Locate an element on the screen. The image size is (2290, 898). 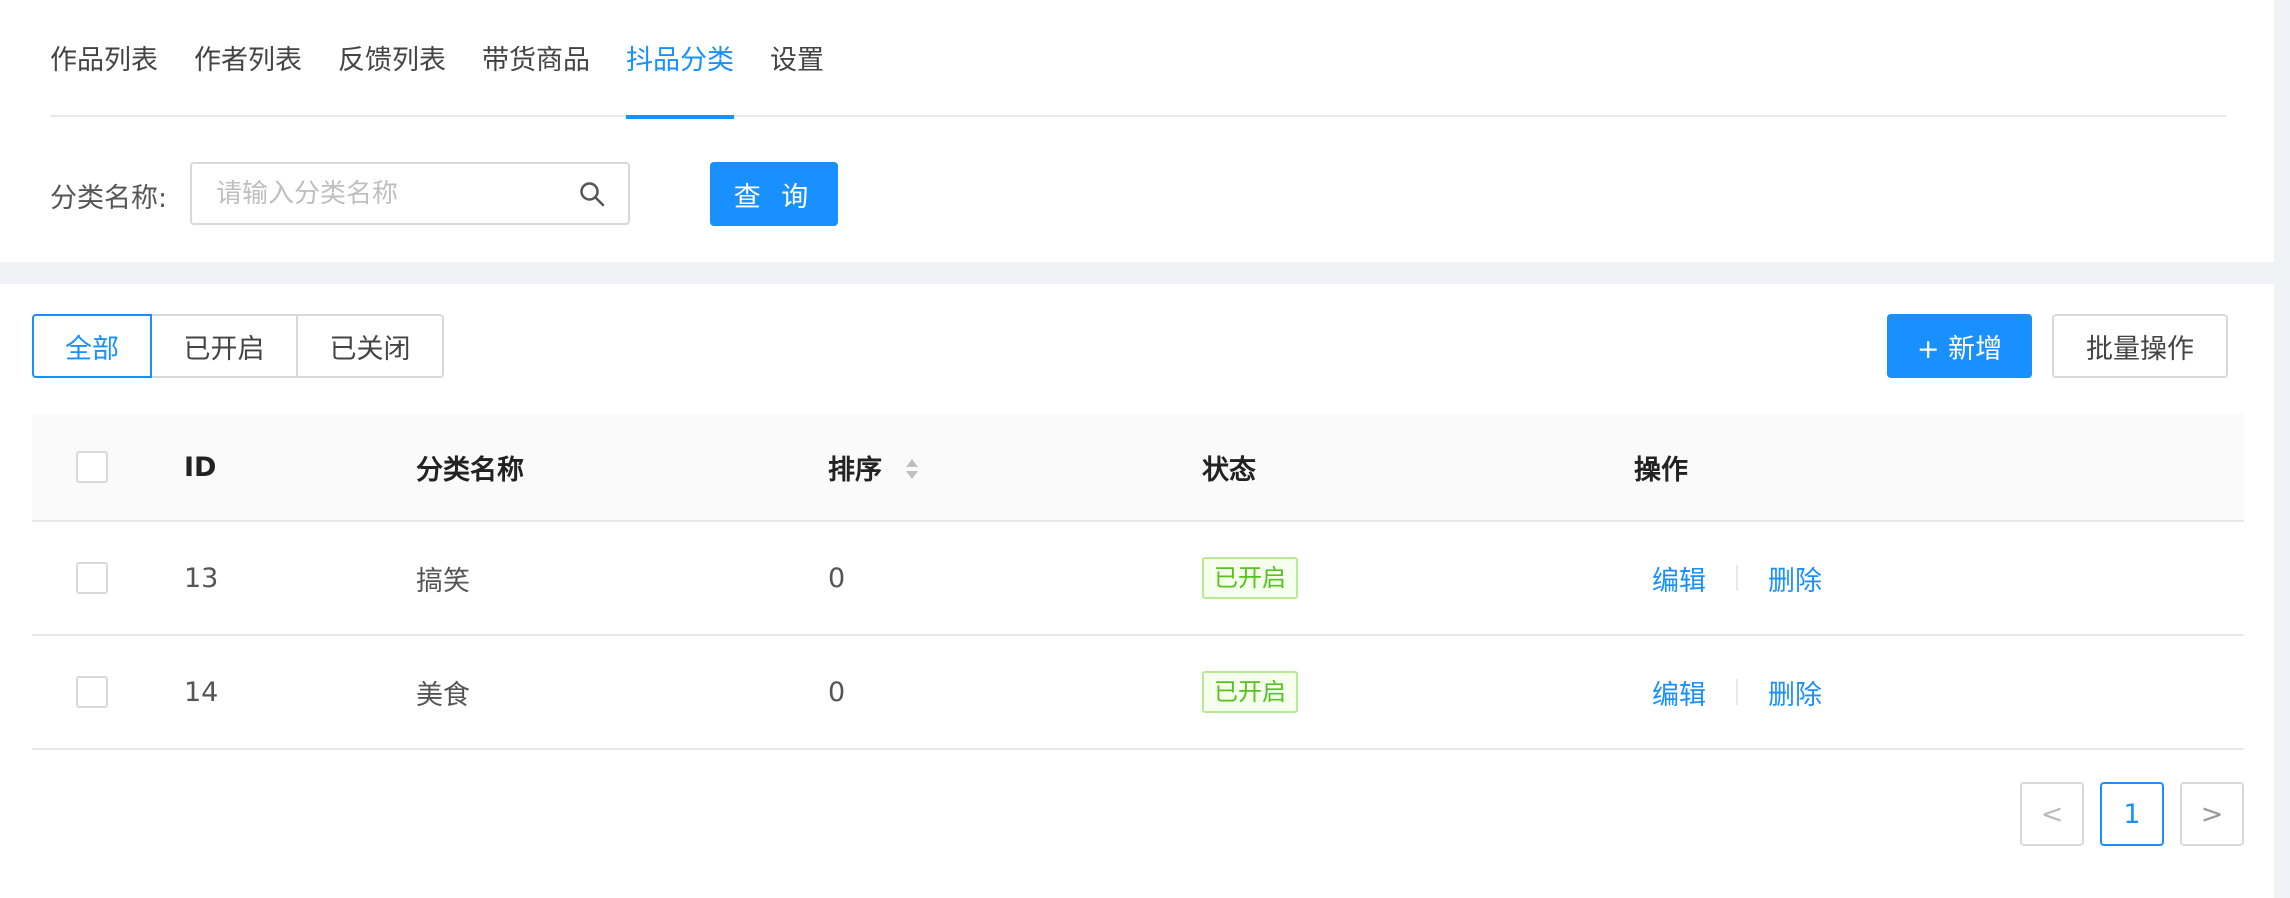
header-category-name: 分类名称 is located at coordinates (470, 470).